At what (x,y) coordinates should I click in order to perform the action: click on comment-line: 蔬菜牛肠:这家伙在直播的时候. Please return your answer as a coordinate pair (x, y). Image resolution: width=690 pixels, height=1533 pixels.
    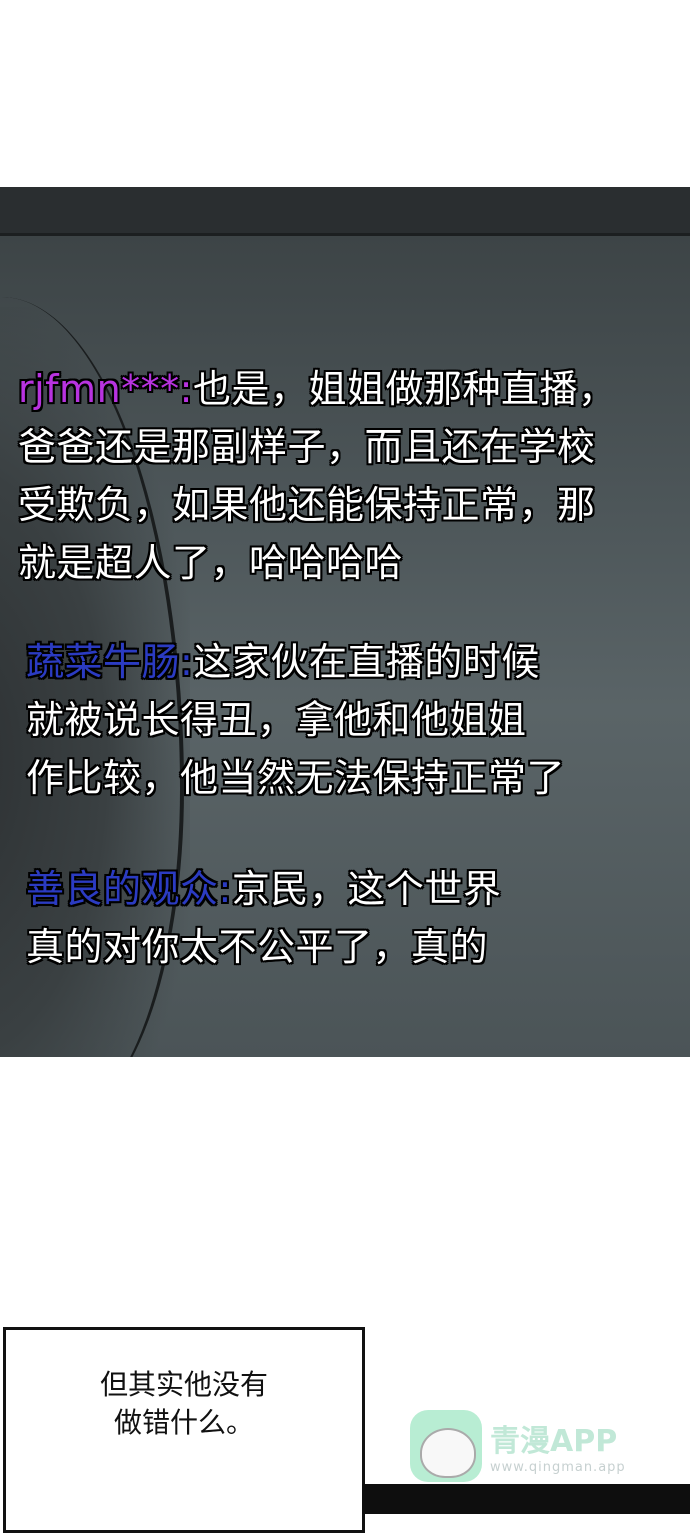
    Looking at the image, I should click on (295, 662).